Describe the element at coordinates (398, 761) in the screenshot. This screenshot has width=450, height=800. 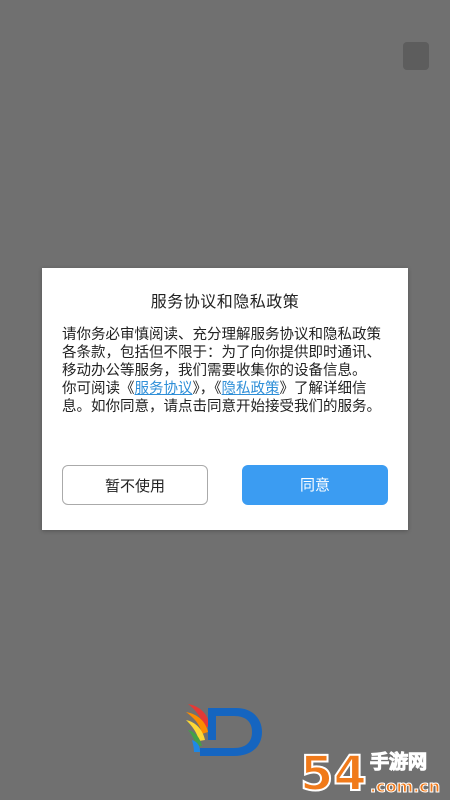
I see `watermark-site-name: 手游网` at that location.